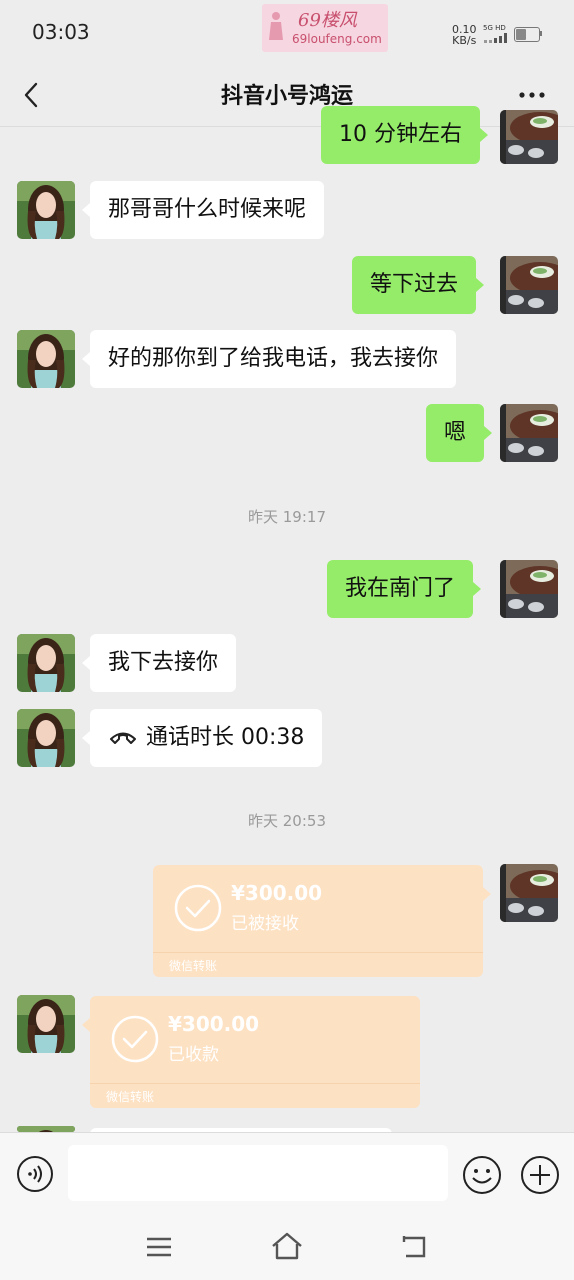  I want to click on message-bubble-received: 那哥哥什么时候来呢, so click(203, 210).